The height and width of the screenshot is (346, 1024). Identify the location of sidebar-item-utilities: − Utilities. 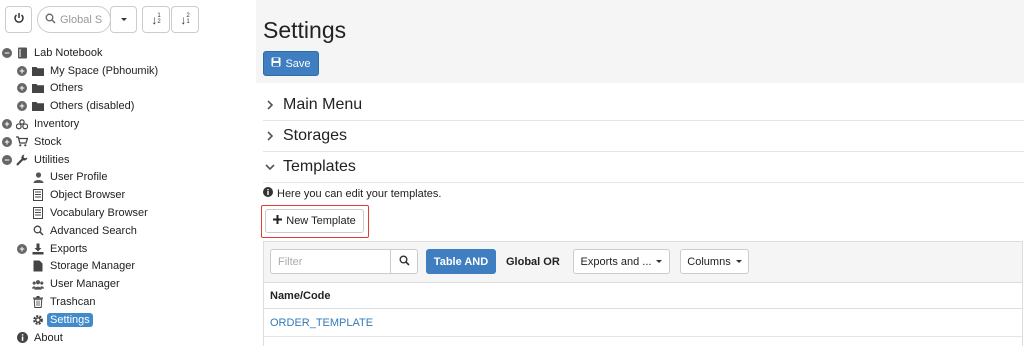
(128, 160).